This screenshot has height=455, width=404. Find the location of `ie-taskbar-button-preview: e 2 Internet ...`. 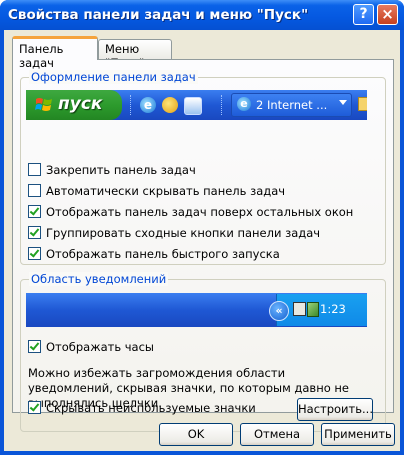

ie-taskbar-button-preview: e 2 Internet ... is located at coordinates (291, 105).